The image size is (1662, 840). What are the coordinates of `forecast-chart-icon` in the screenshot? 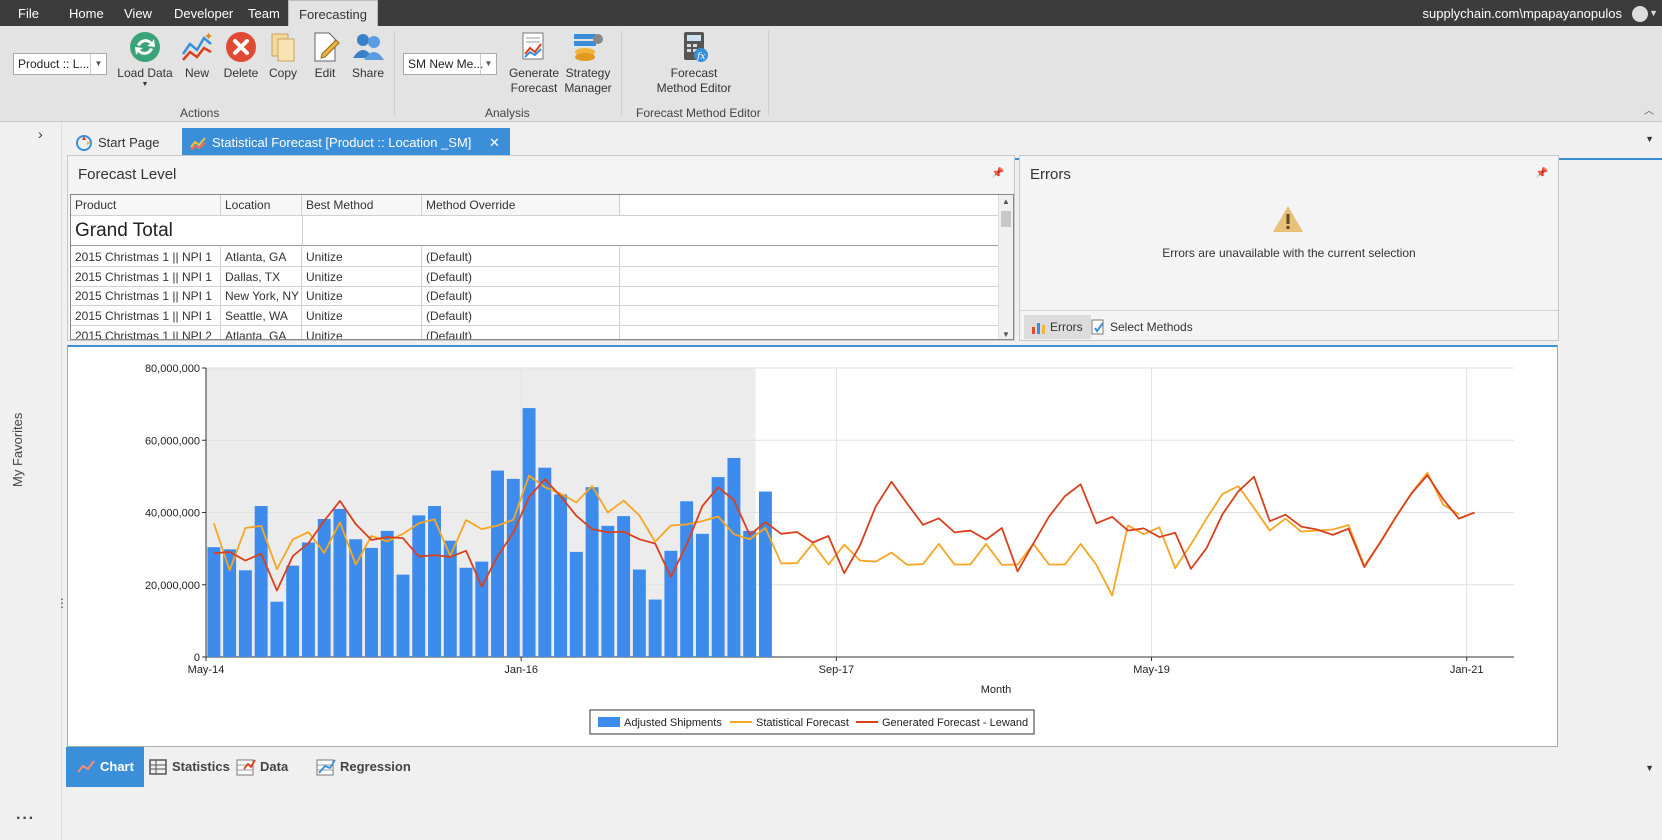 It's located at (198, 144).